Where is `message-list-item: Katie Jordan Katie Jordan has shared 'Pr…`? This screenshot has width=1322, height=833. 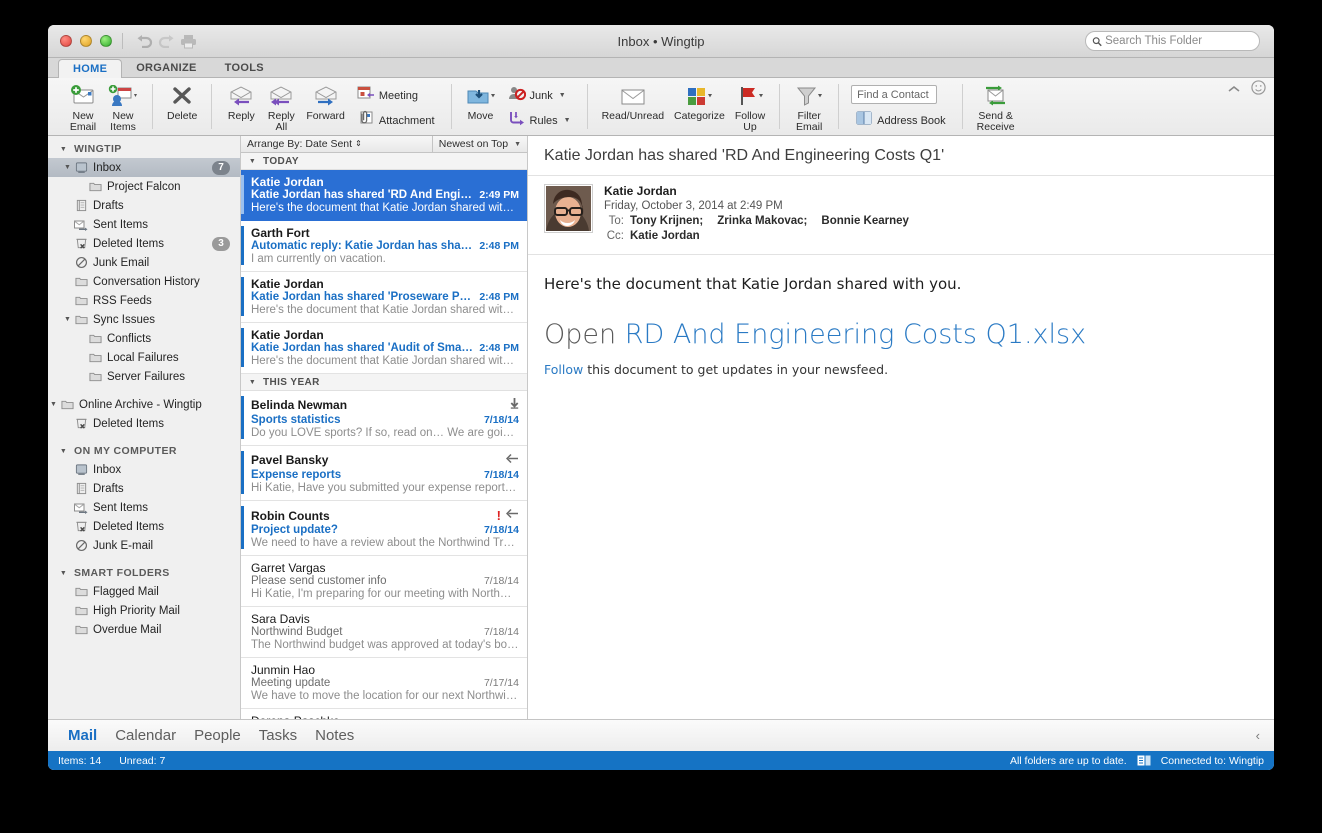 message-list-item: Katie Jordan Katie Jordan has shared 'Pr… is located at coordinates (384, 297).